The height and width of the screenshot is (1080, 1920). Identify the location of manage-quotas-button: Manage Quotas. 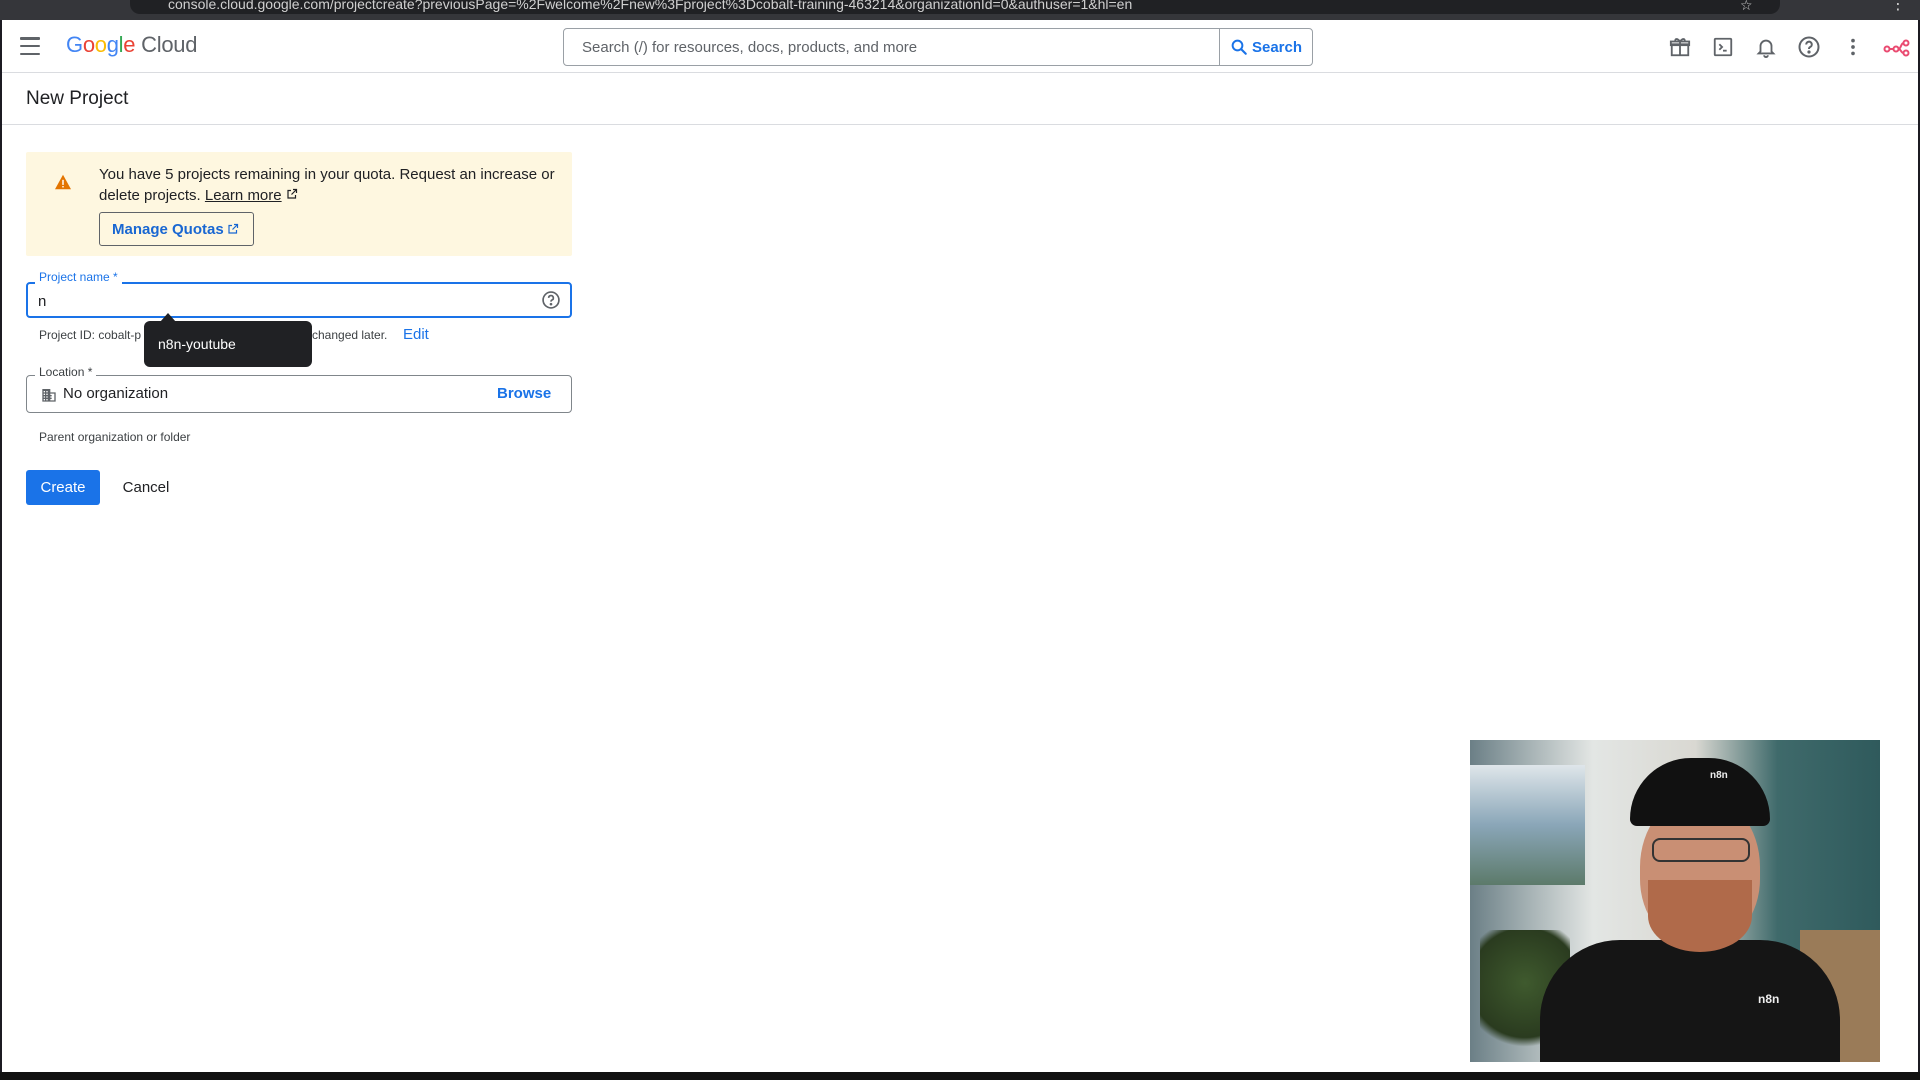
(176, 229).